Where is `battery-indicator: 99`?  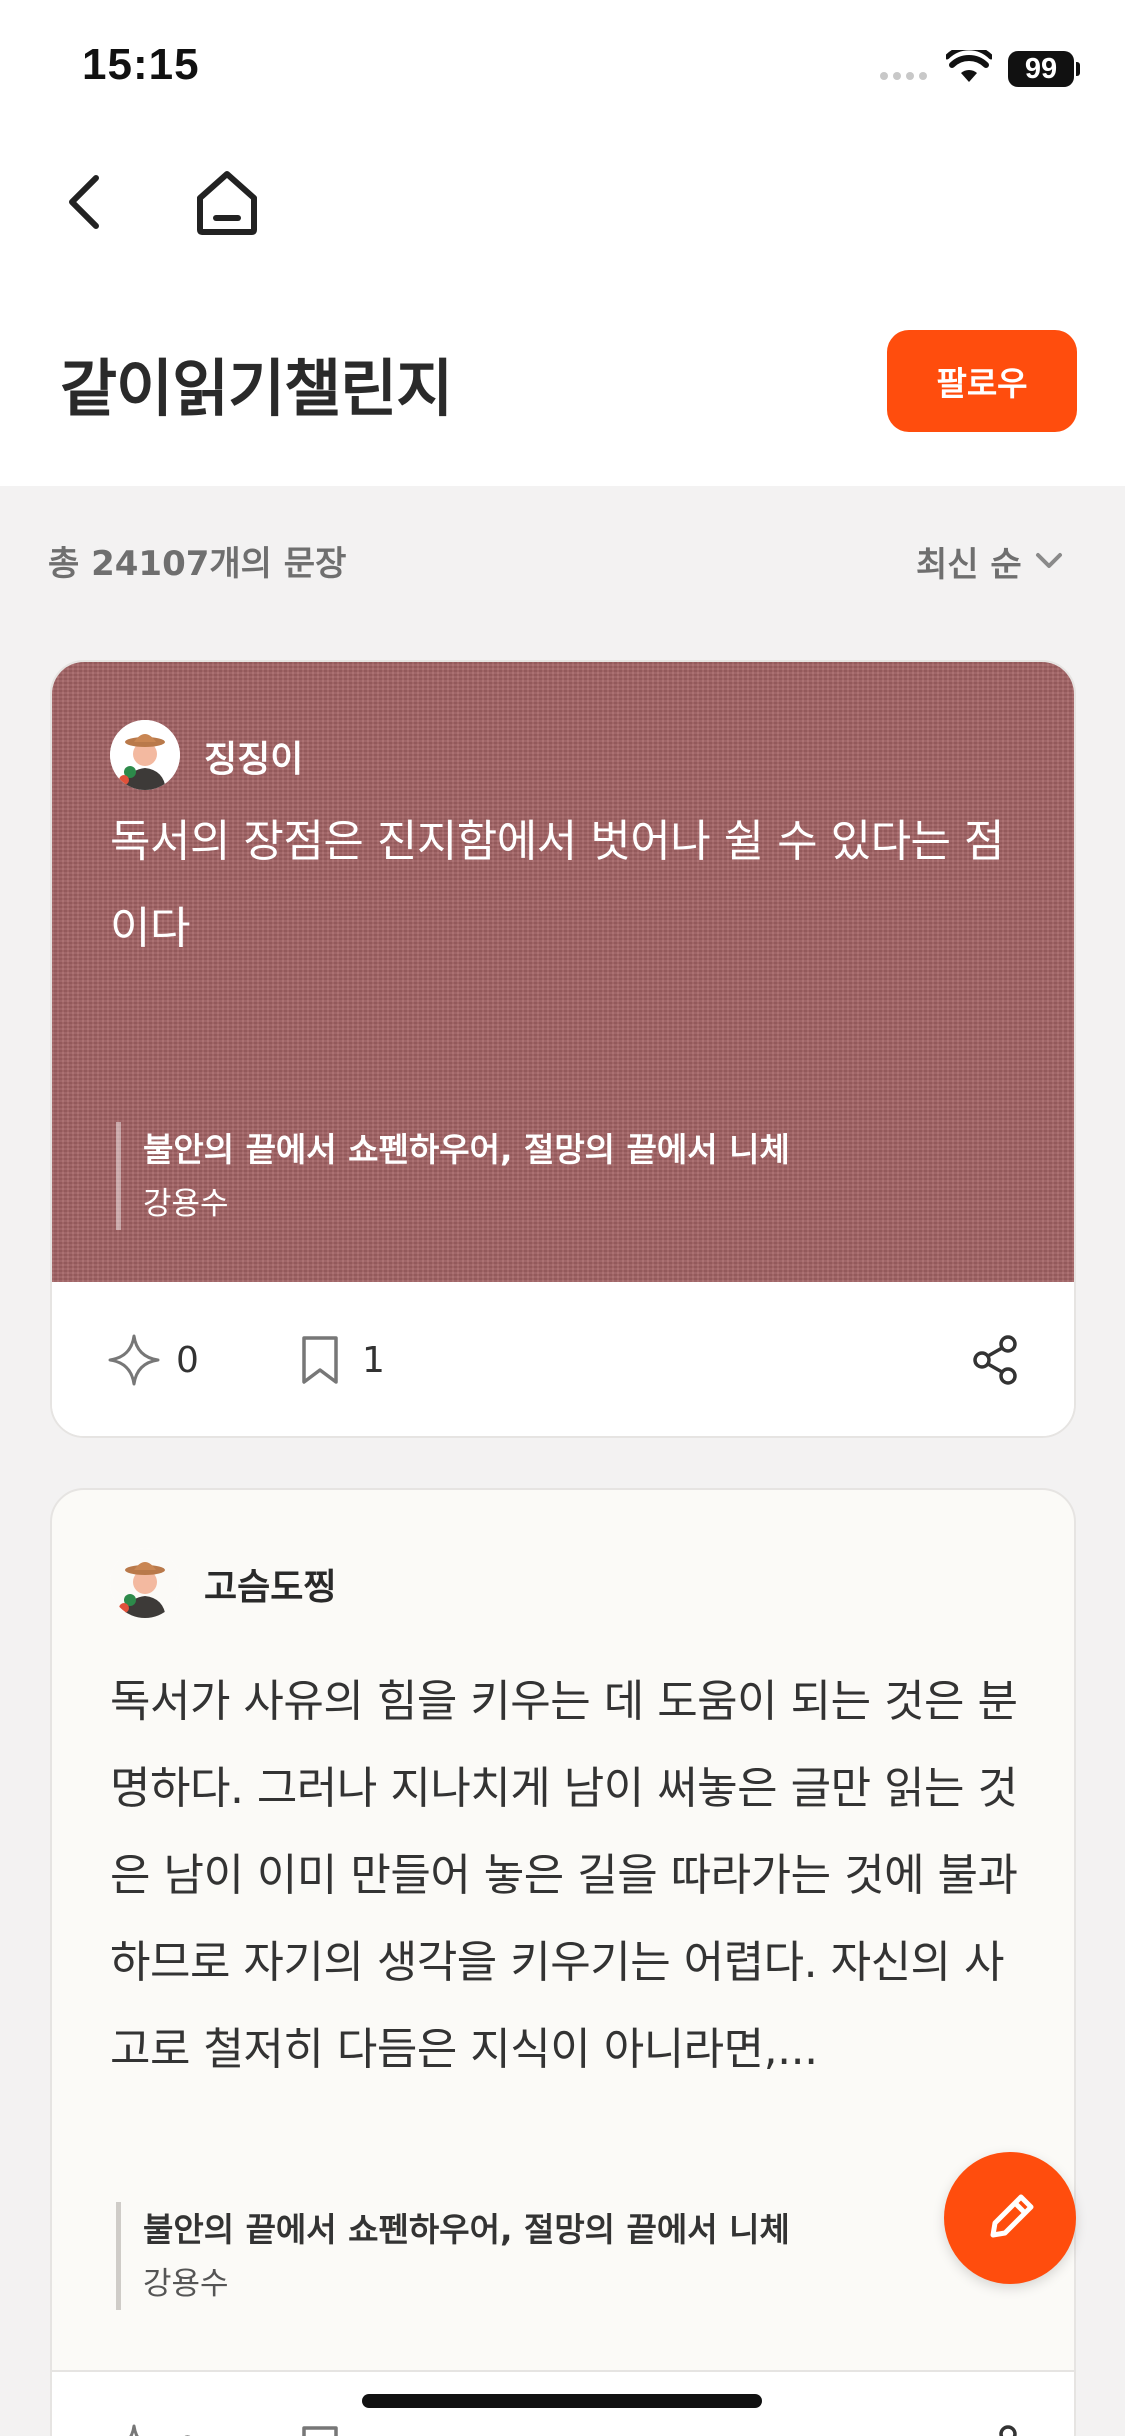
battery-indicator: 99 is located at coordinates (1041, 69).